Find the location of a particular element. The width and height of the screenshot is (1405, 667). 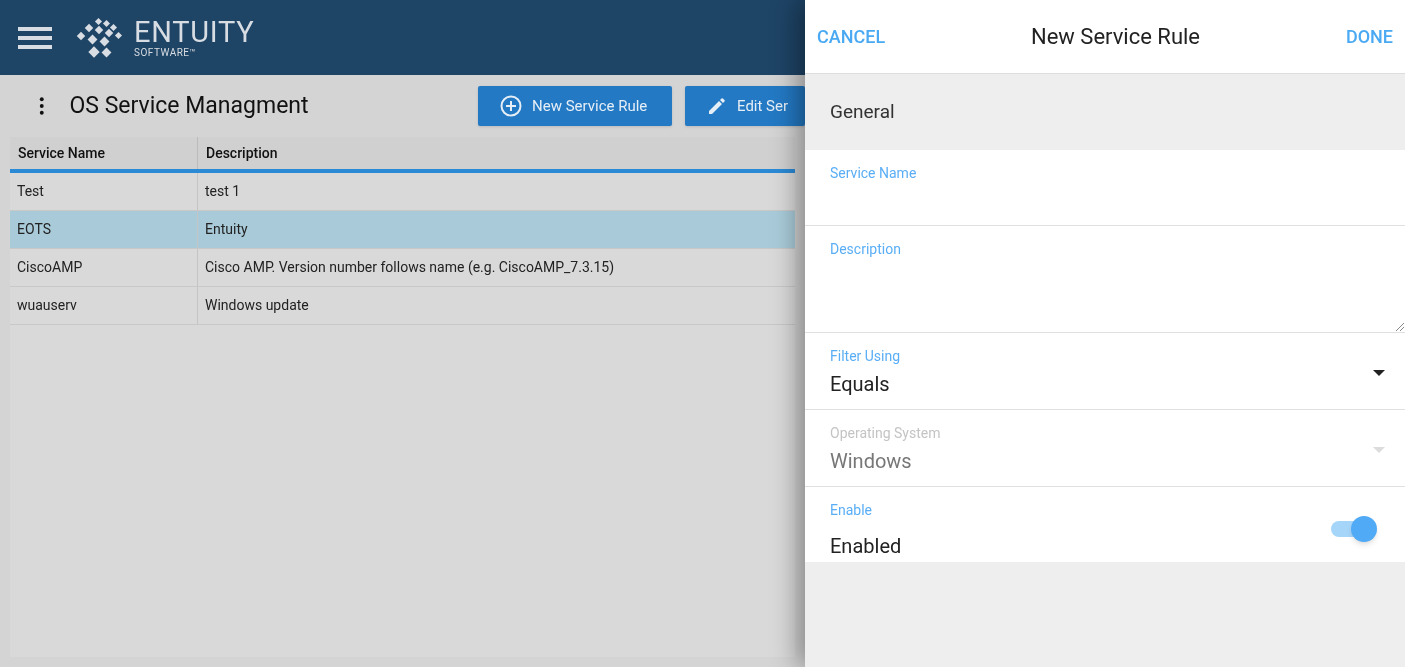

table-cell-text: Test is located at coordinates (30, 191).